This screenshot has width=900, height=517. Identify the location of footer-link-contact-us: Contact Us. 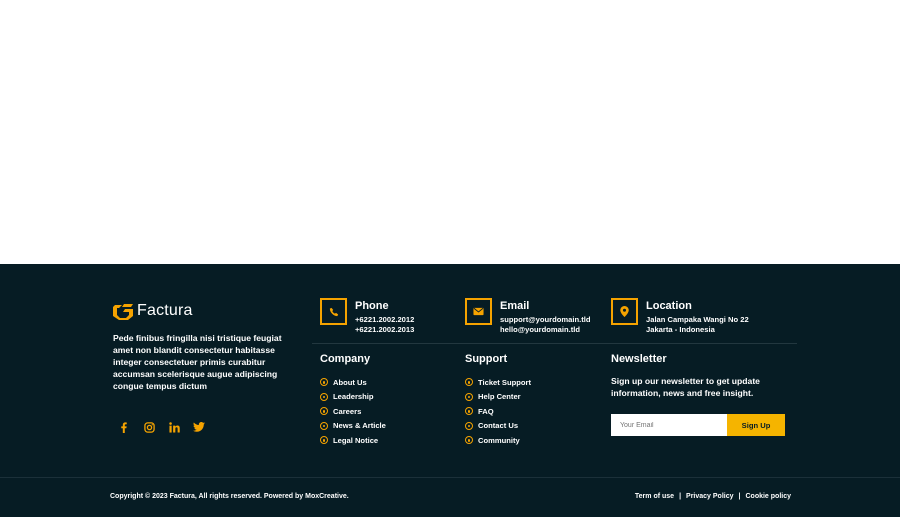
(498, 426).